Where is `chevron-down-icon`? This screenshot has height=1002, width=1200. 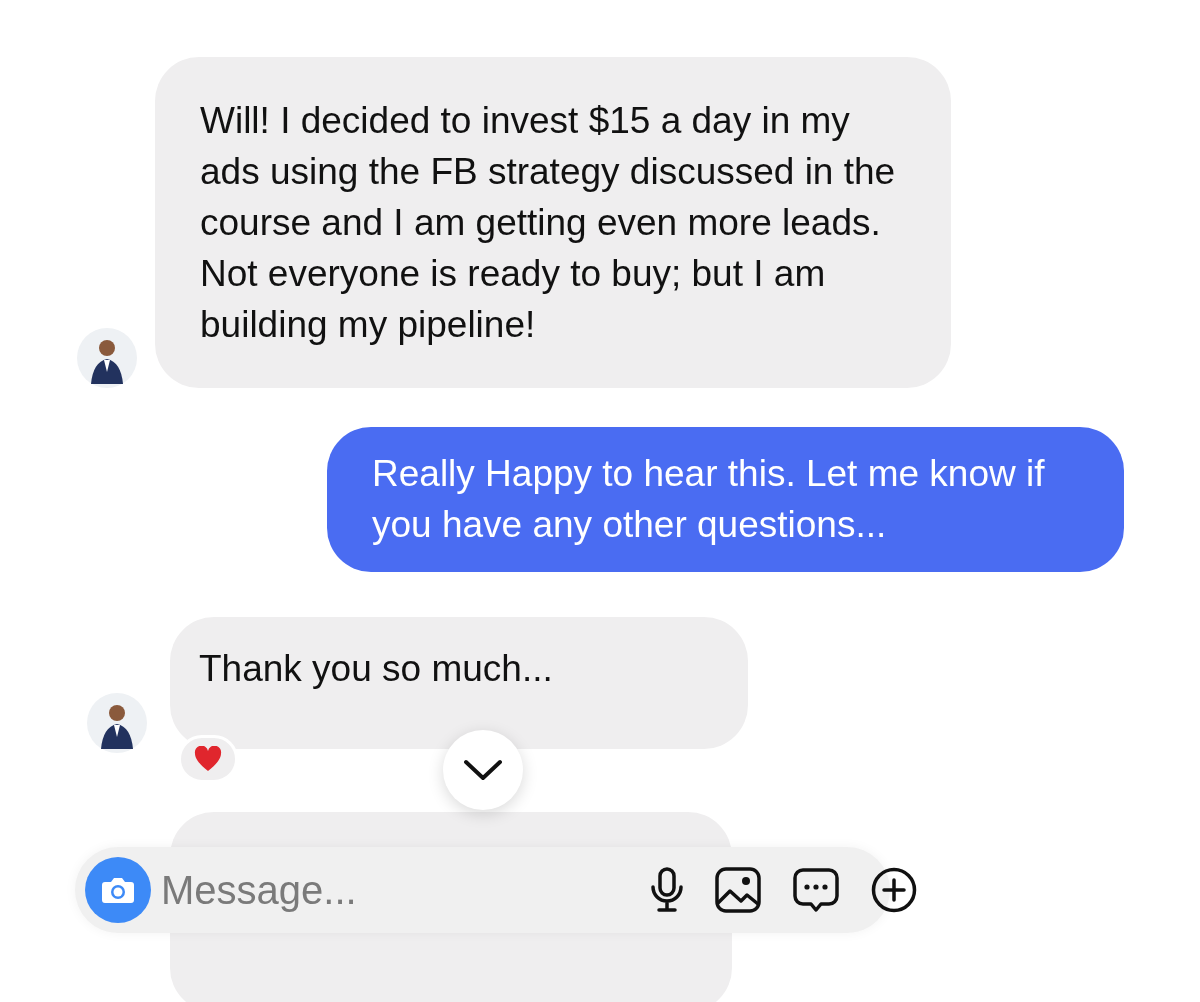
chevron-down-icon is located at coordinates (483, 770).